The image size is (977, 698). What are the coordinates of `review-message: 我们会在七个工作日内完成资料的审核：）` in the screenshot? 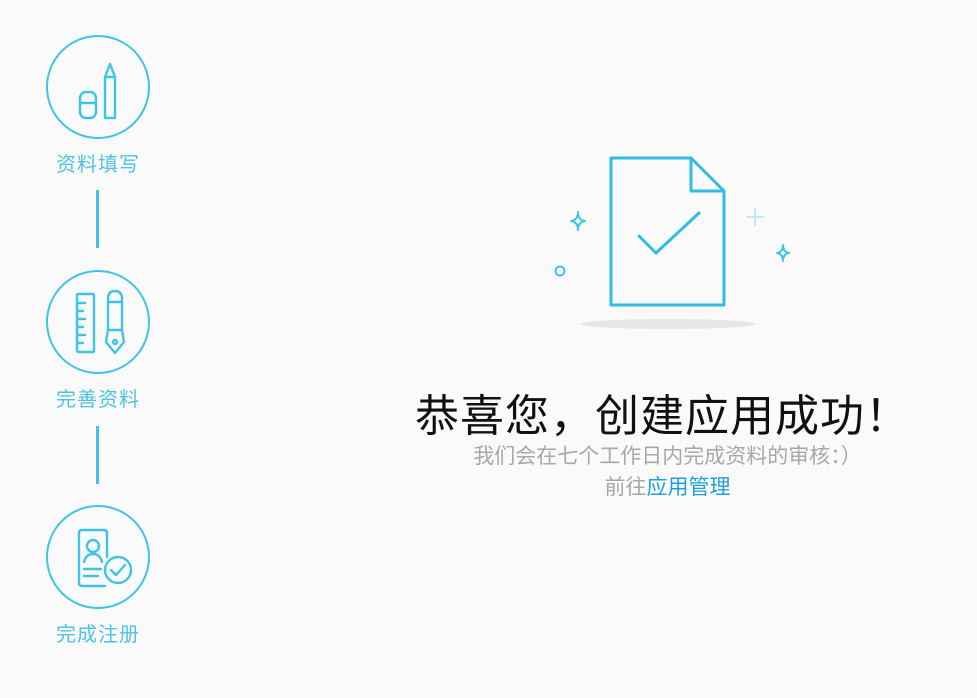 It's located at (667, 456).